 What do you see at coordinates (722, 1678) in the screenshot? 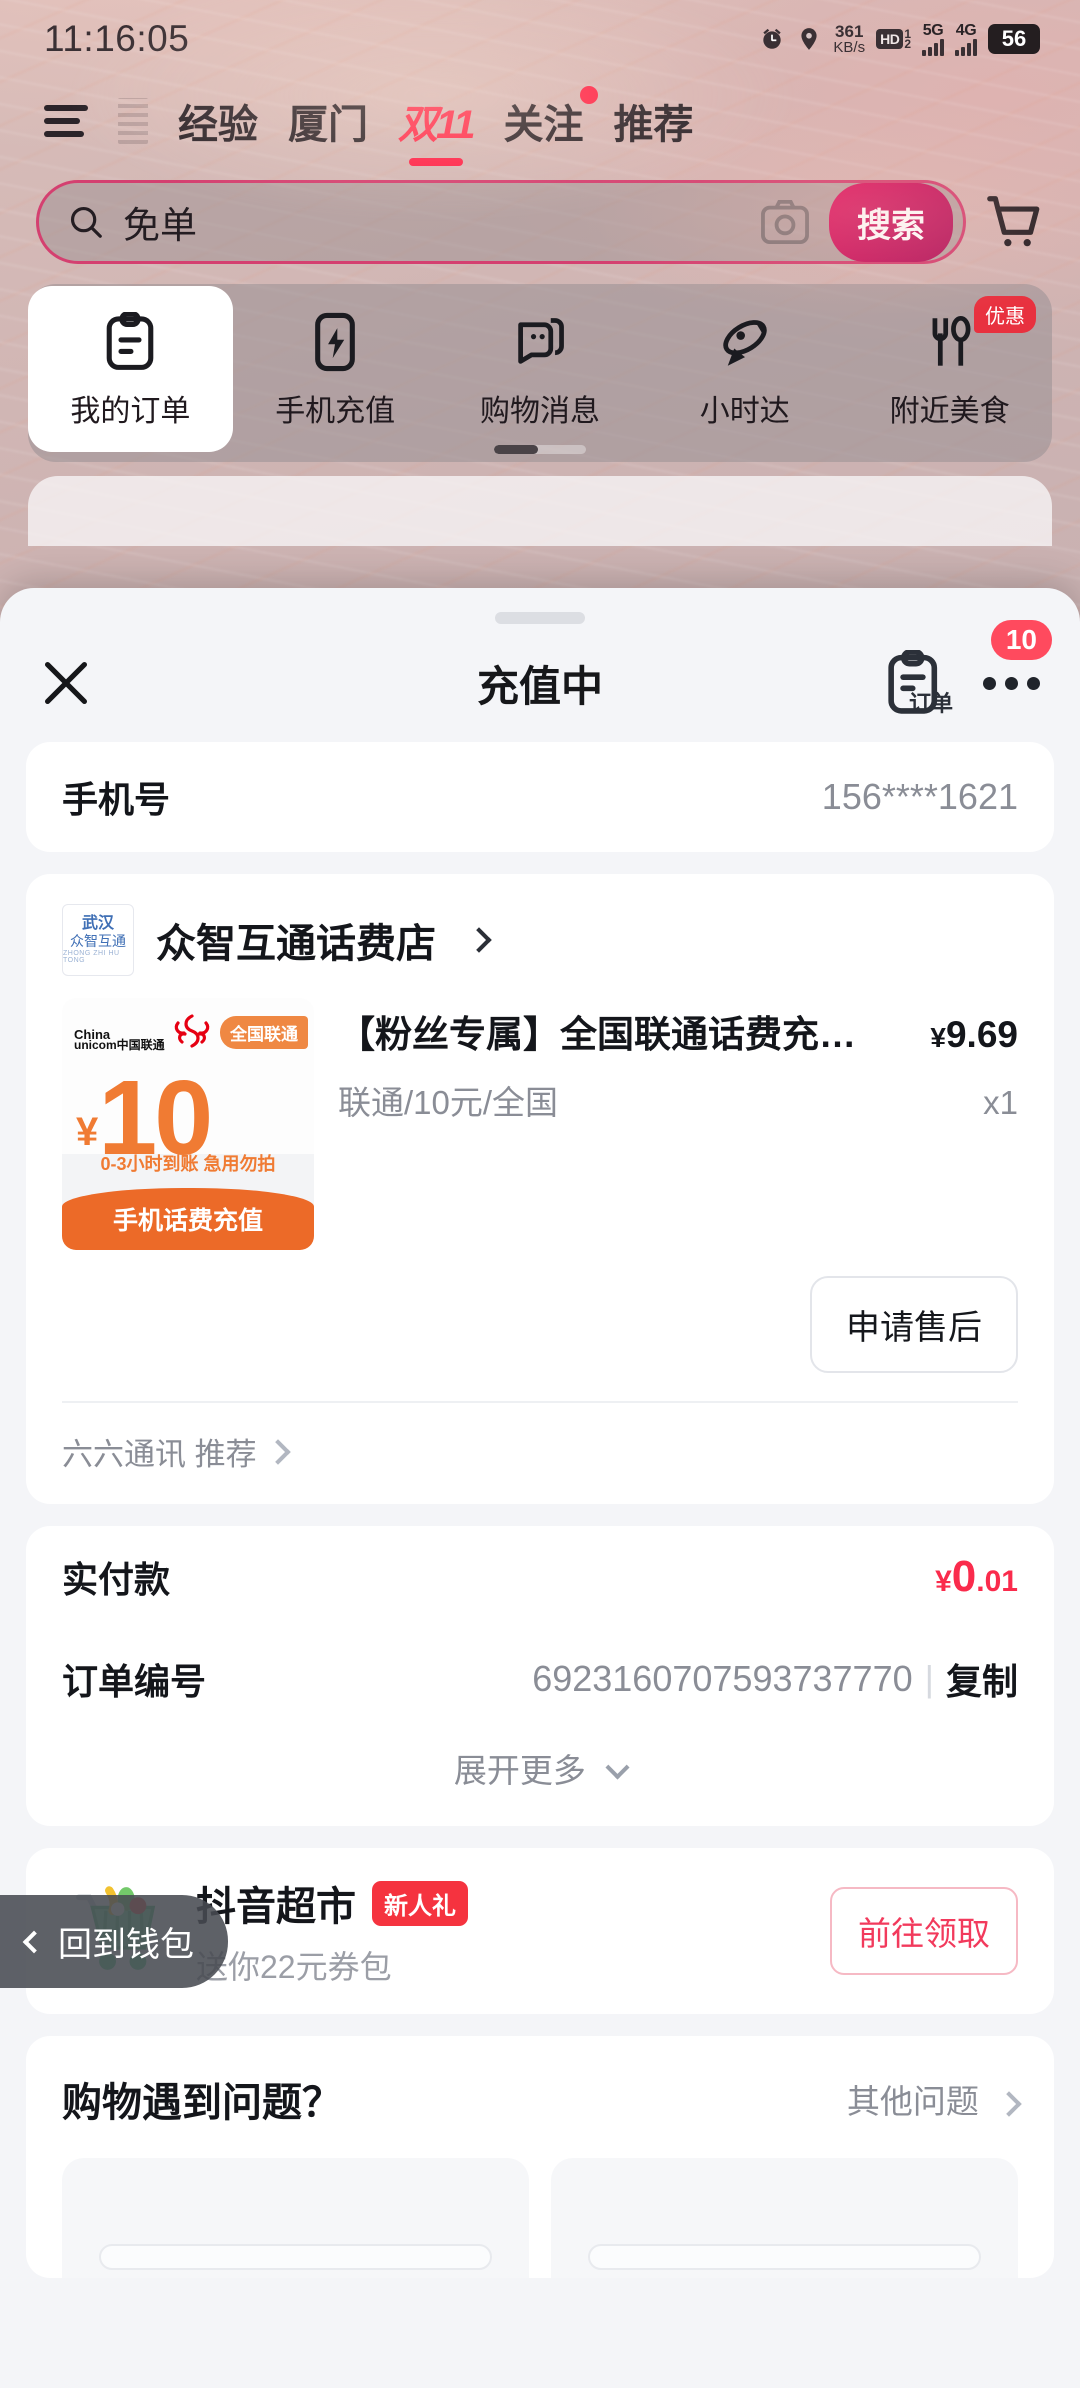
I see `order-number-value: 6923160707593737770` at bounding box center [722, 1678].